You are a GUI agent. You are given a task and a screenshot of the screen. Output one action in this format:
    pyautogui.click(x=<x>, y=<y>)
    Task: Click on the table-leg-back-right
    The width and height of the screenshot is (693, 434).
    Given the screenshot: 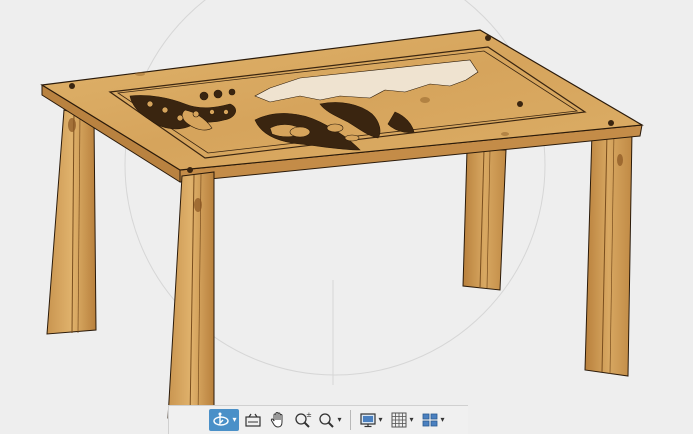 What is the action you would take?
    pyautogui.click(x=484, y=220)
    